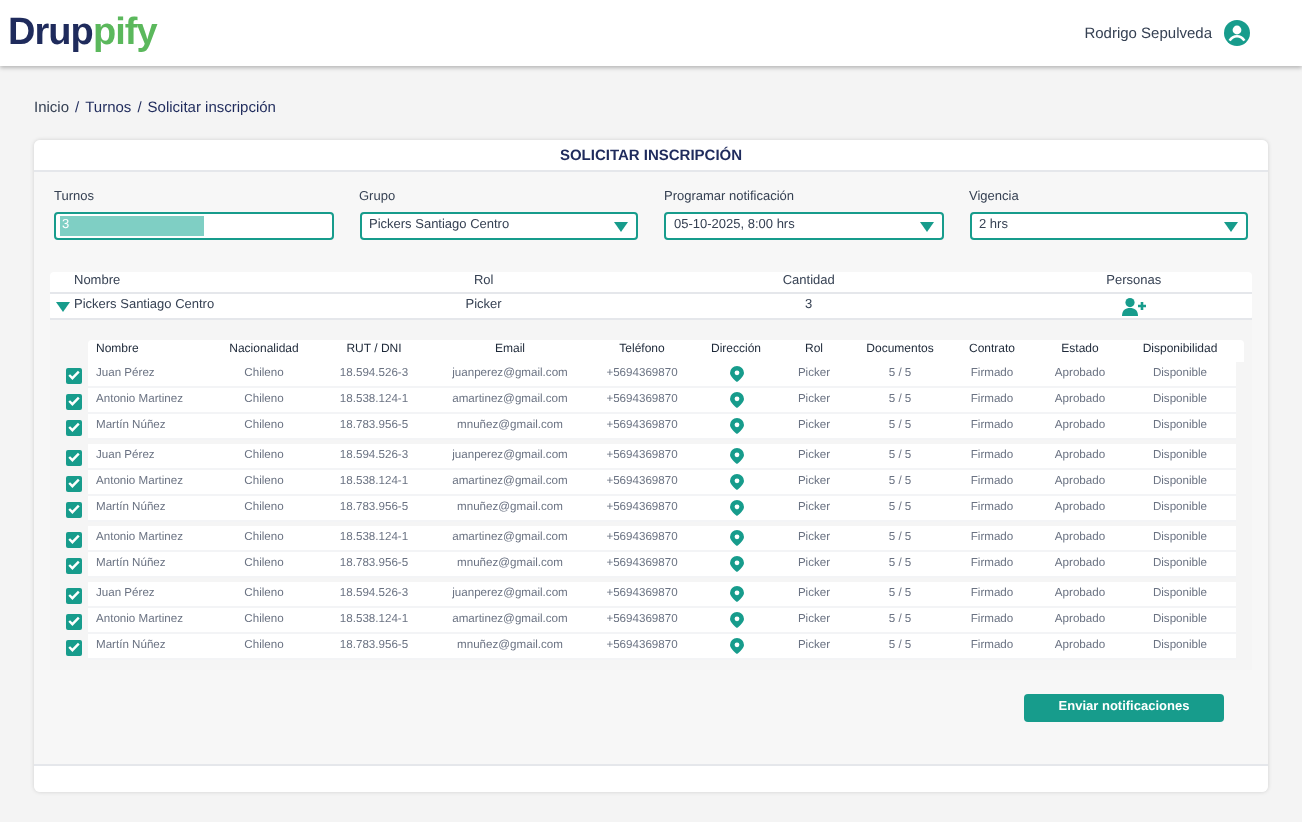 Image resolution: width=1302 pixels, height=822 pixels. Describe the element at coordinates (1133, 306) in the screenshot. I see `add-person-icon` at that location.